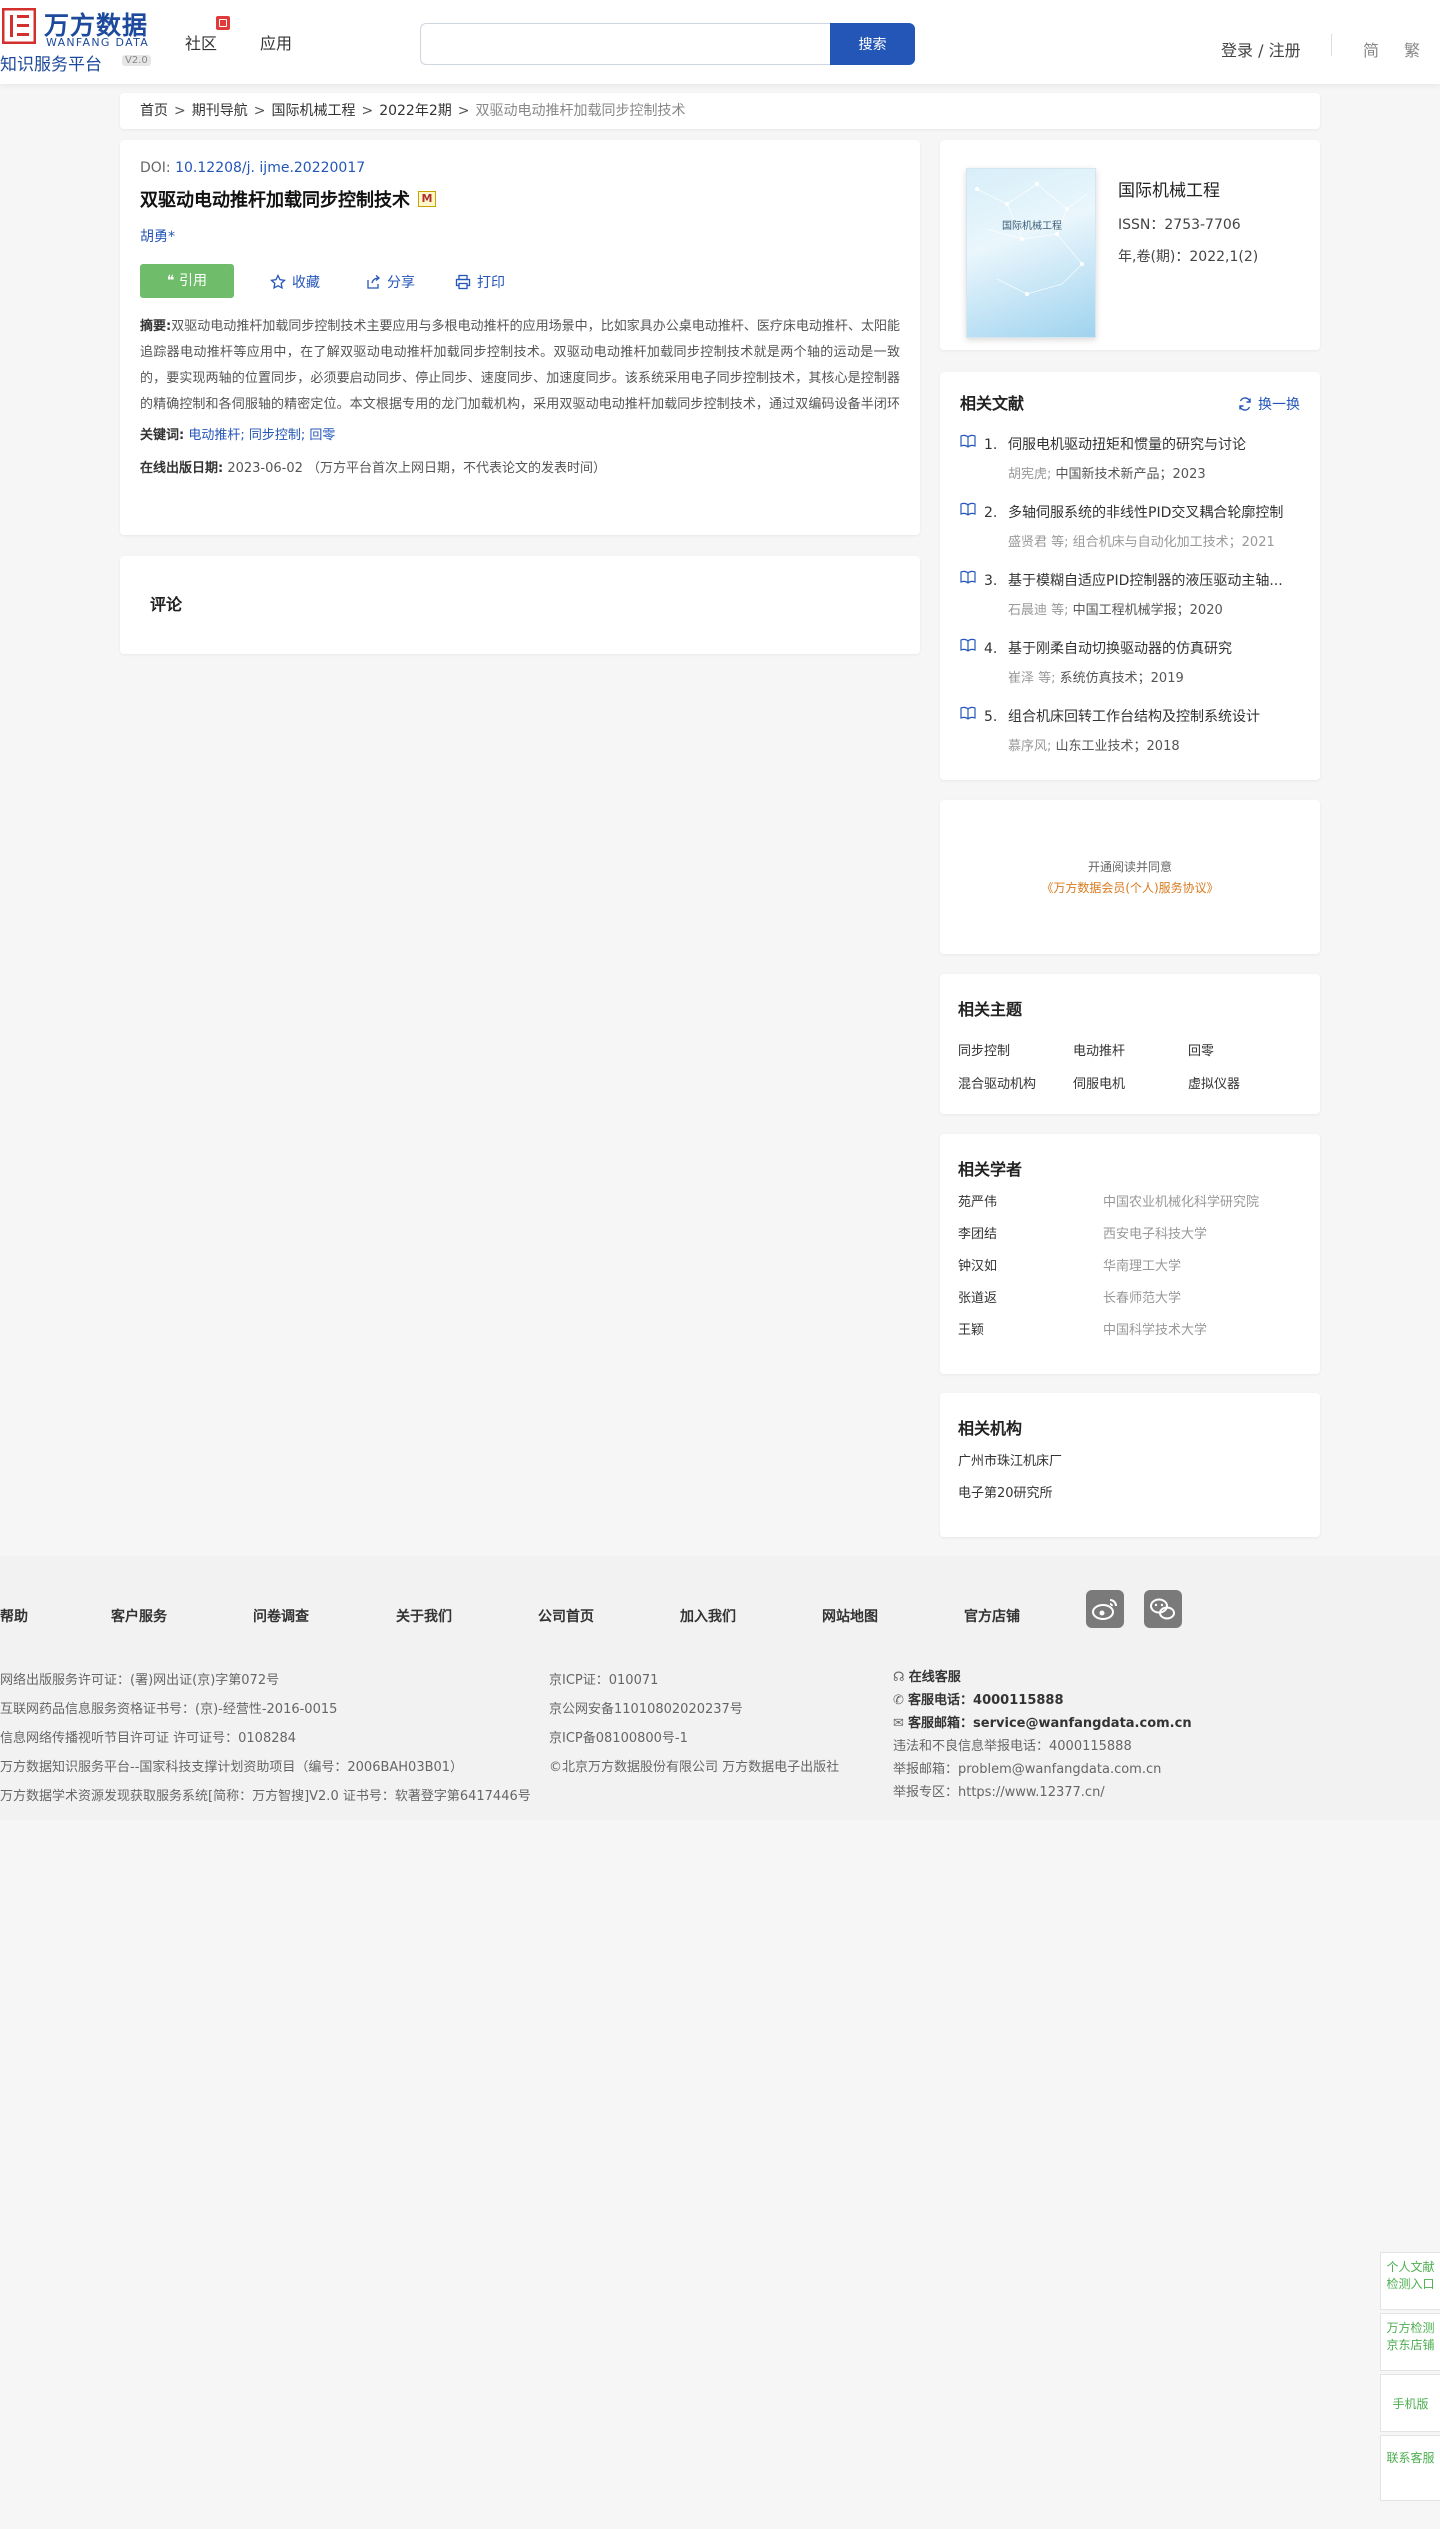 The image size is (1440, 2529). Describe the element at coordinates (1181, 1203) in the screenshot. I see `scholar-org: 中国农业机械化科学研究院` at that location.